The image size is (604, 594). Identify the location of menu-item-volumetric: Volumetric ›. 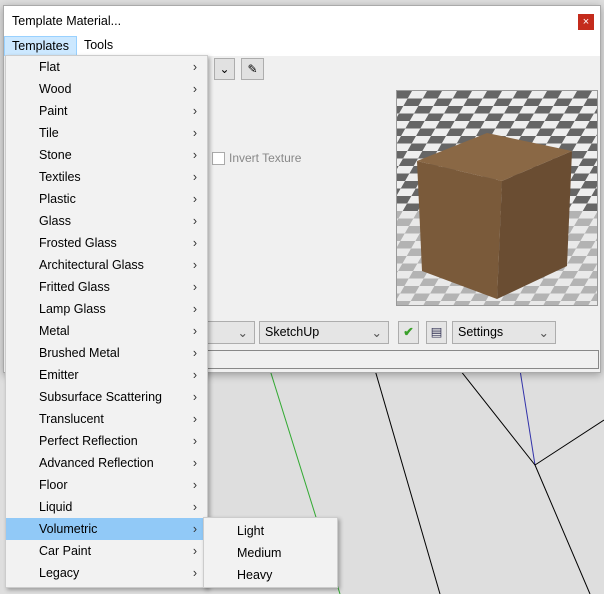
(106, 529).